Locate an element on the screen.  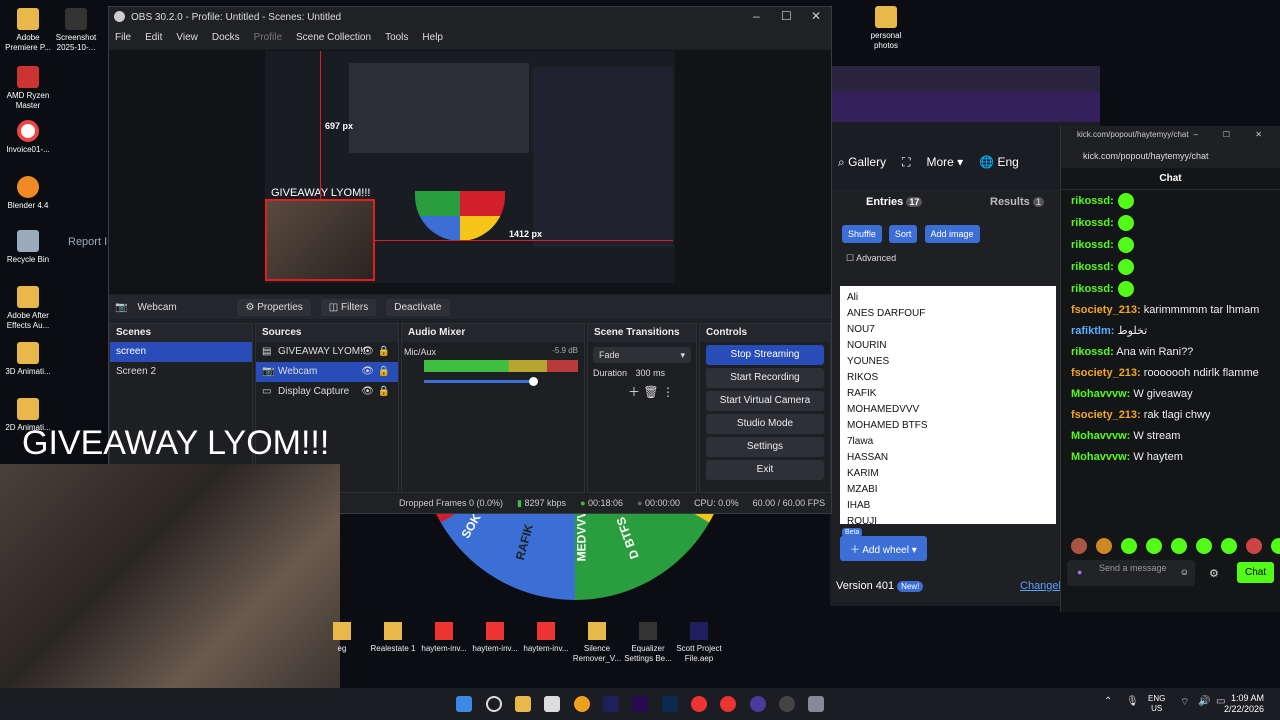
menu-help: Help is located at coordinates (432, 40).